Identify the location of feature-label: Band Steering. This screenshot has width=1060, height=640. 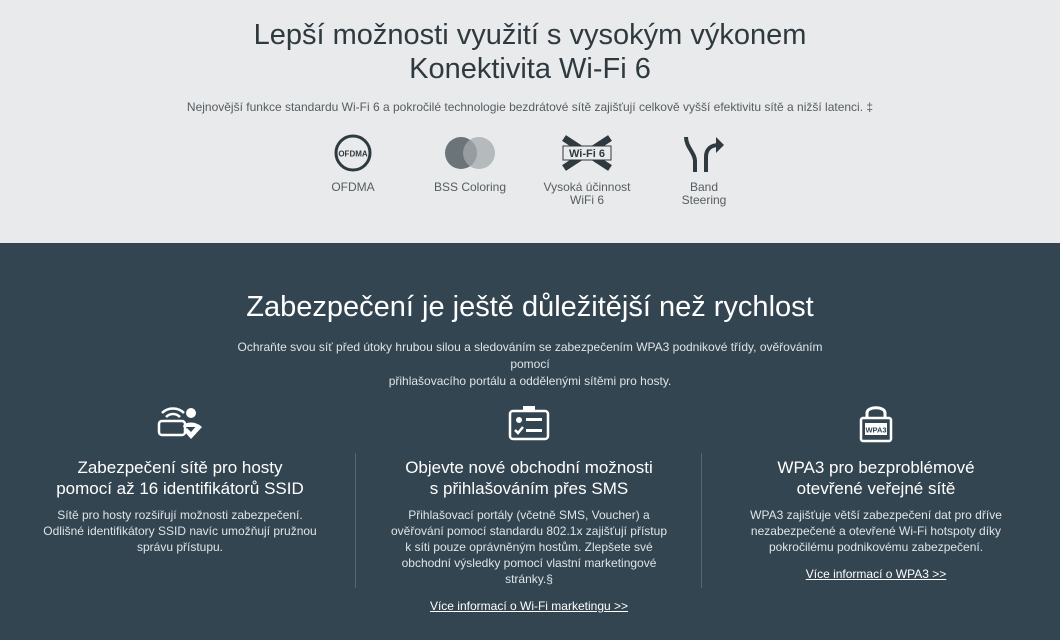
(704, 193).